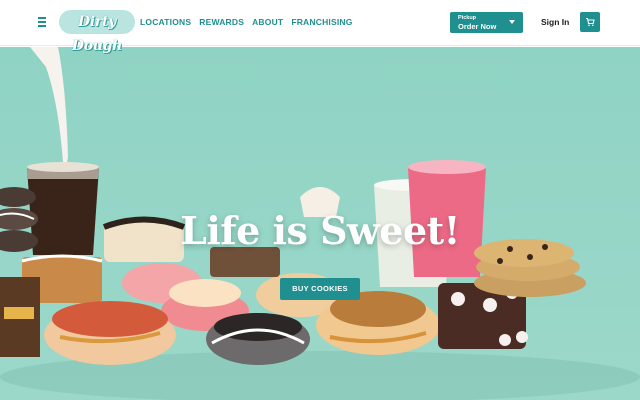  I want to click on order-now-button: Pickup Order Now, so click(486, 22).